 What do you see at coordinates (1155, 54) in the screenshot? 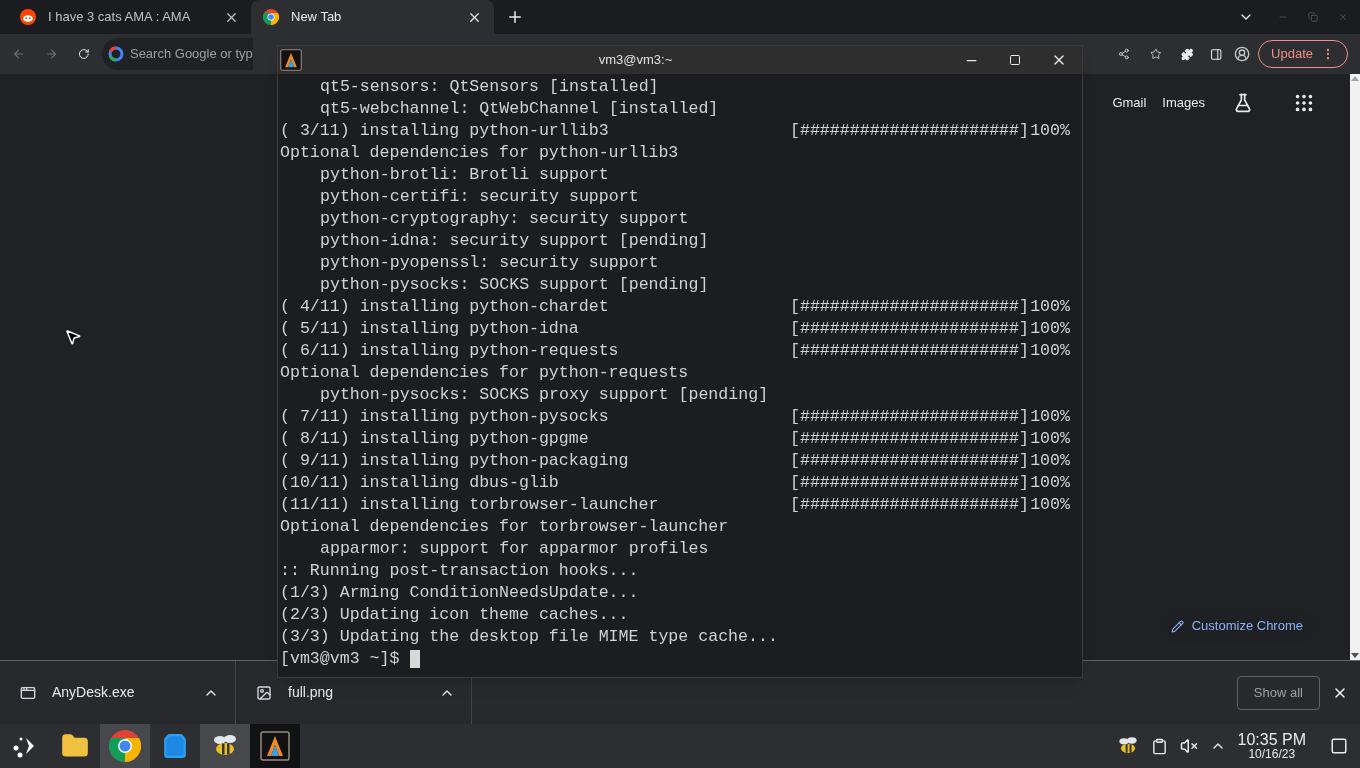
I see `bookmark-star-icon` at bounding box center [1155, 54].